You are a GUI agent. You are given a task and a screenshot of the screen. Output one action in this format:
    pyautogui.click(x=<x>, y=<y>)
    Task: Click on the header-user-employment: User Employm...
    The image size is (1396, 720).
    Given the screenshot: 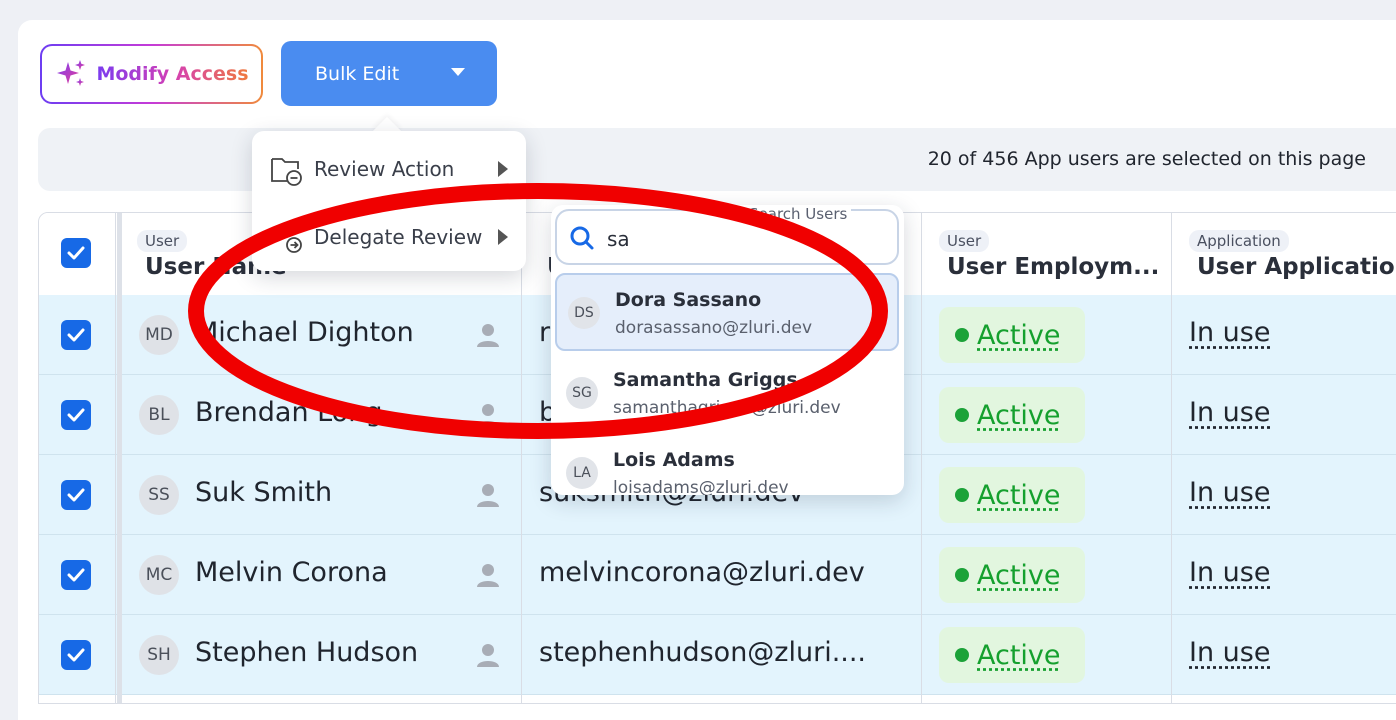 What is the action you would take?
    pyautogui.click(x=1053, y=267)
    